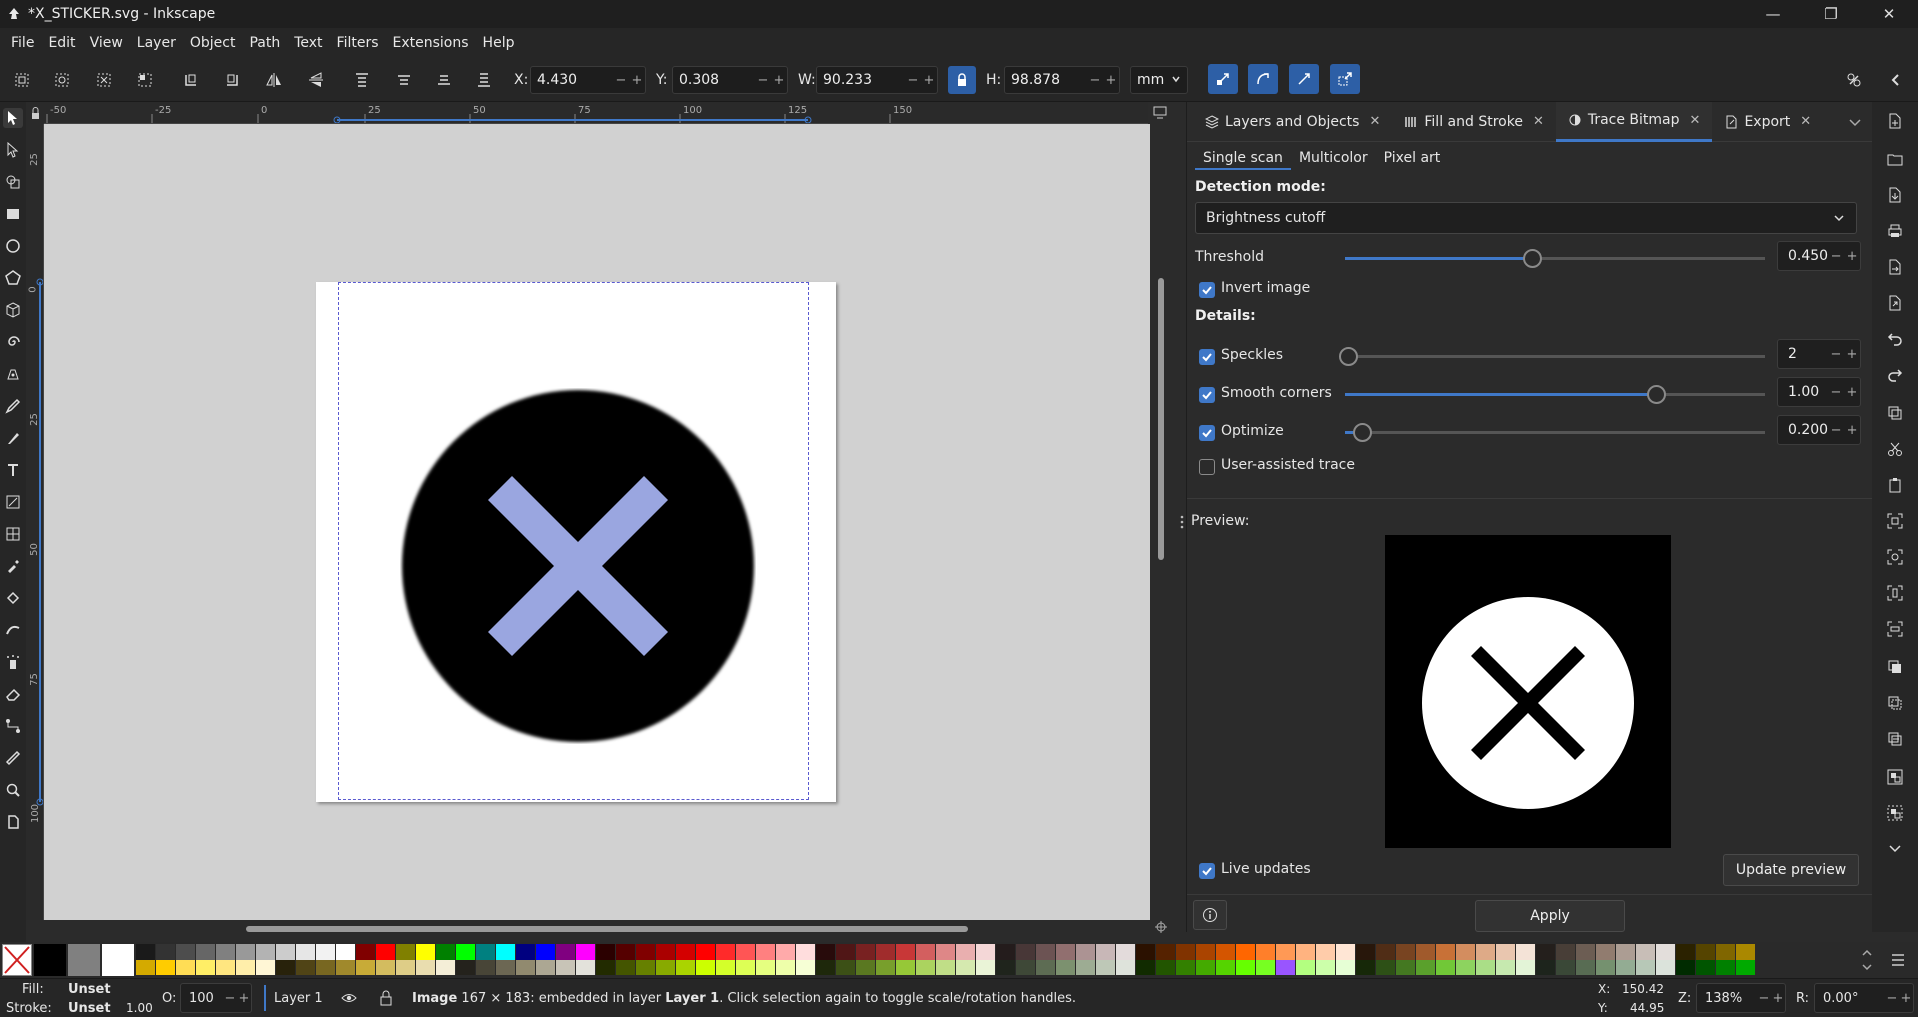 This screenshot has height=1017, width=1918. What do you see at coordinates (13, 438) in the screenshot?
I see `calligraphy-tool-icon` at bounding box center [13, 438].